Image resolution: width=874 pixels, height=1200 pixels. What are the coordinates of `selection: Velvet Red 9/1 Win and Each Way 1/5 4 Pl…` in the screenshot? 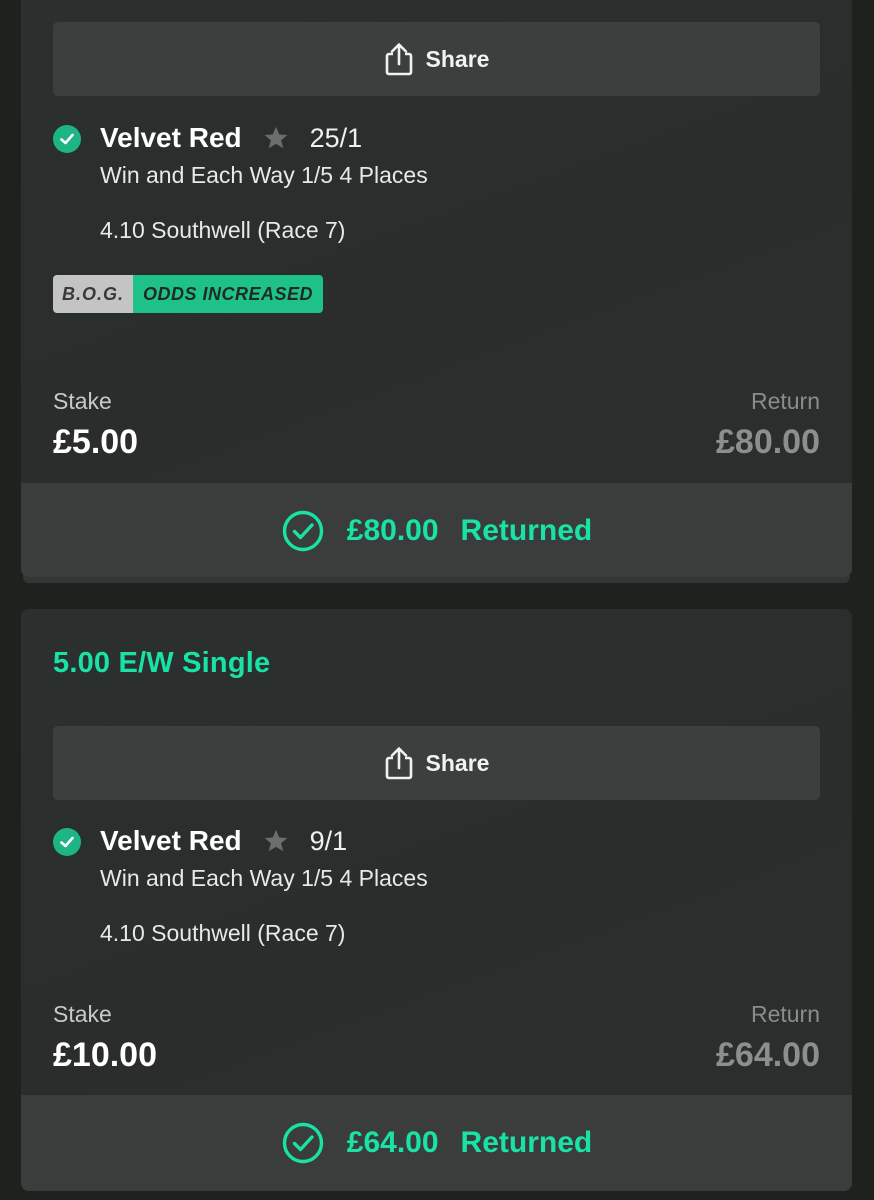 It's located at (436, 885).